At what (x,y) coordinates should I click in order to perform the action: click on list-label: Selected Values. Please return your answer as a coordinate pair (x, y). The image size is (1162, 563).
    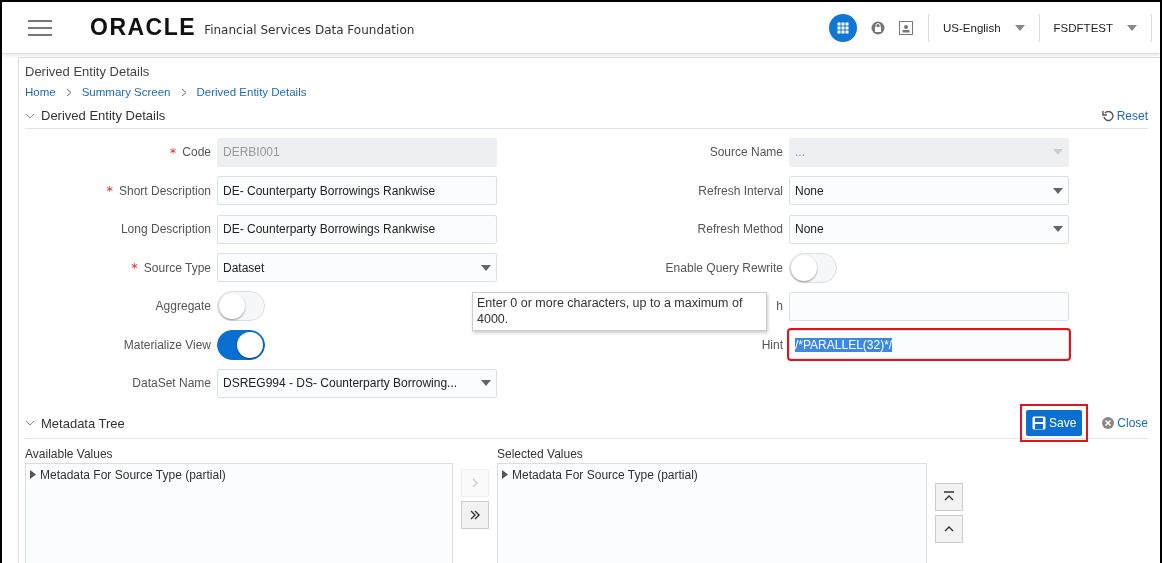
    Looking at the image, I should click on (540, 453).